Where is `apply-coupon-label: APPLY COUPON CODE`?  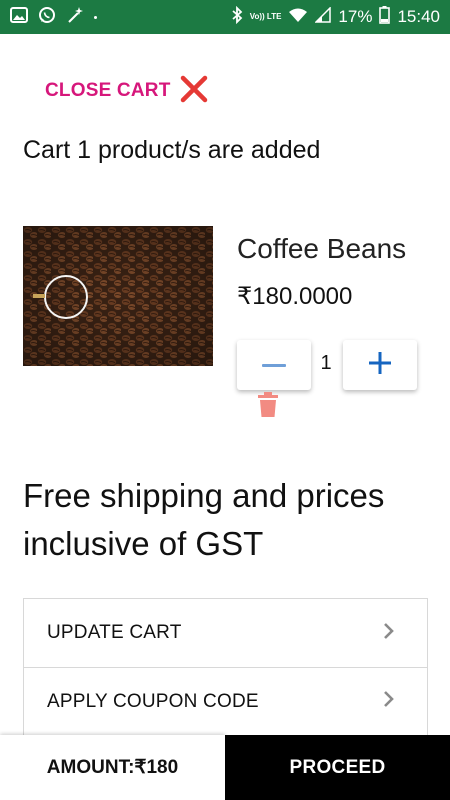 apply-coupon-label: APPLY COUPON CODE is located at coordinates (153, 701).